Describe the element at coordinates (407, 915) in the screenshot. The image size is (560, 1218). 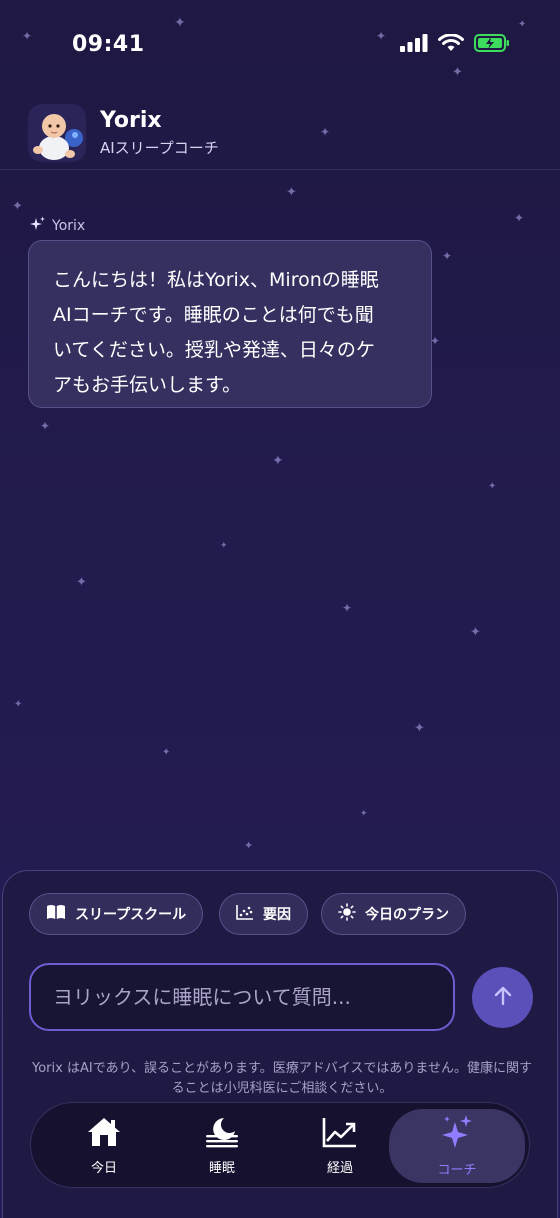
I see `chip-label: 今日のプラン` at that location.